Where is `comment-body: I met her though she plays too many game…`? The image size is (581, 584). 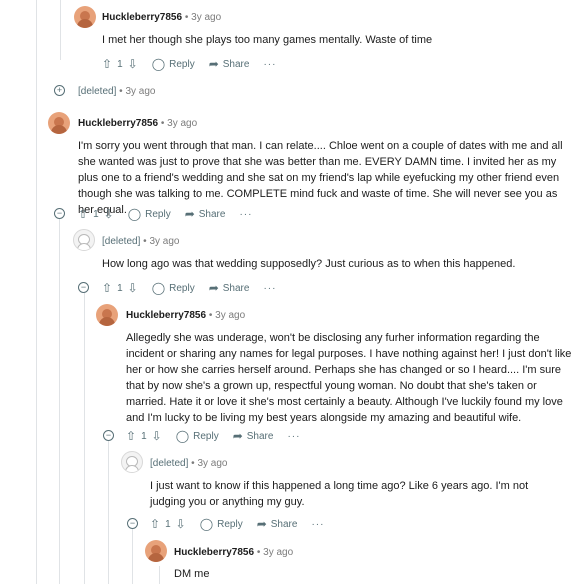
comment-body: I met her though she plays too many game… is located at coordinates (267, 40).